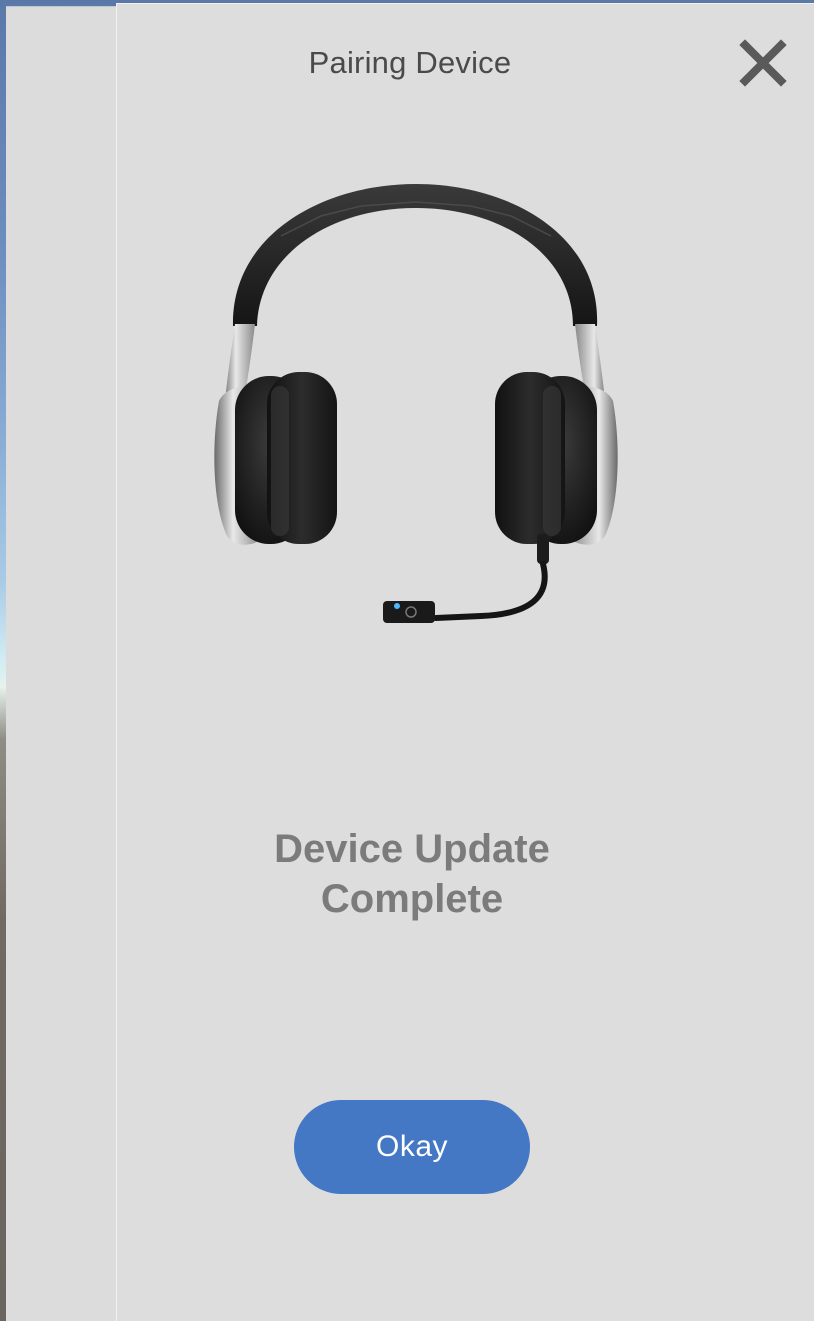  I want to click on close-icon, so click(763, 63).